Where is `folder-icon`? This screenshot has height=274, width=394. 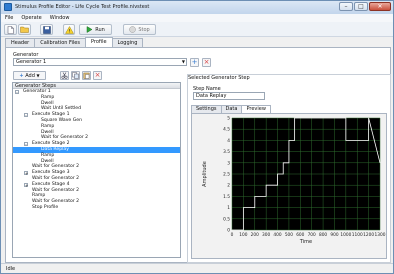
folder-icon is located at coordinates (24, 29).